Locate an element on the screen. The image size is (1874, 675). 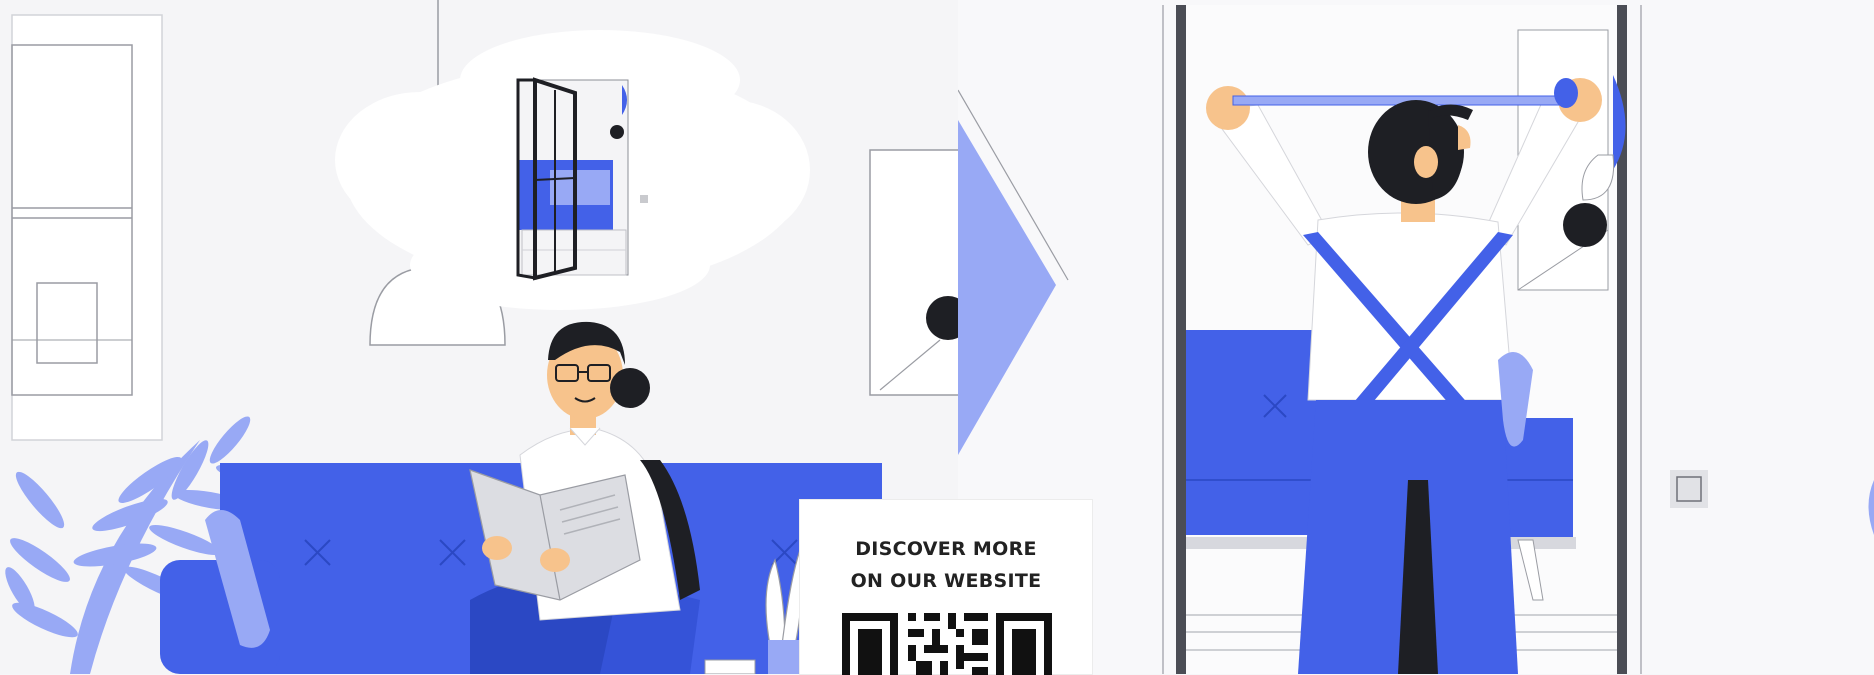
woman-reading is located at coordinates (584, 497).